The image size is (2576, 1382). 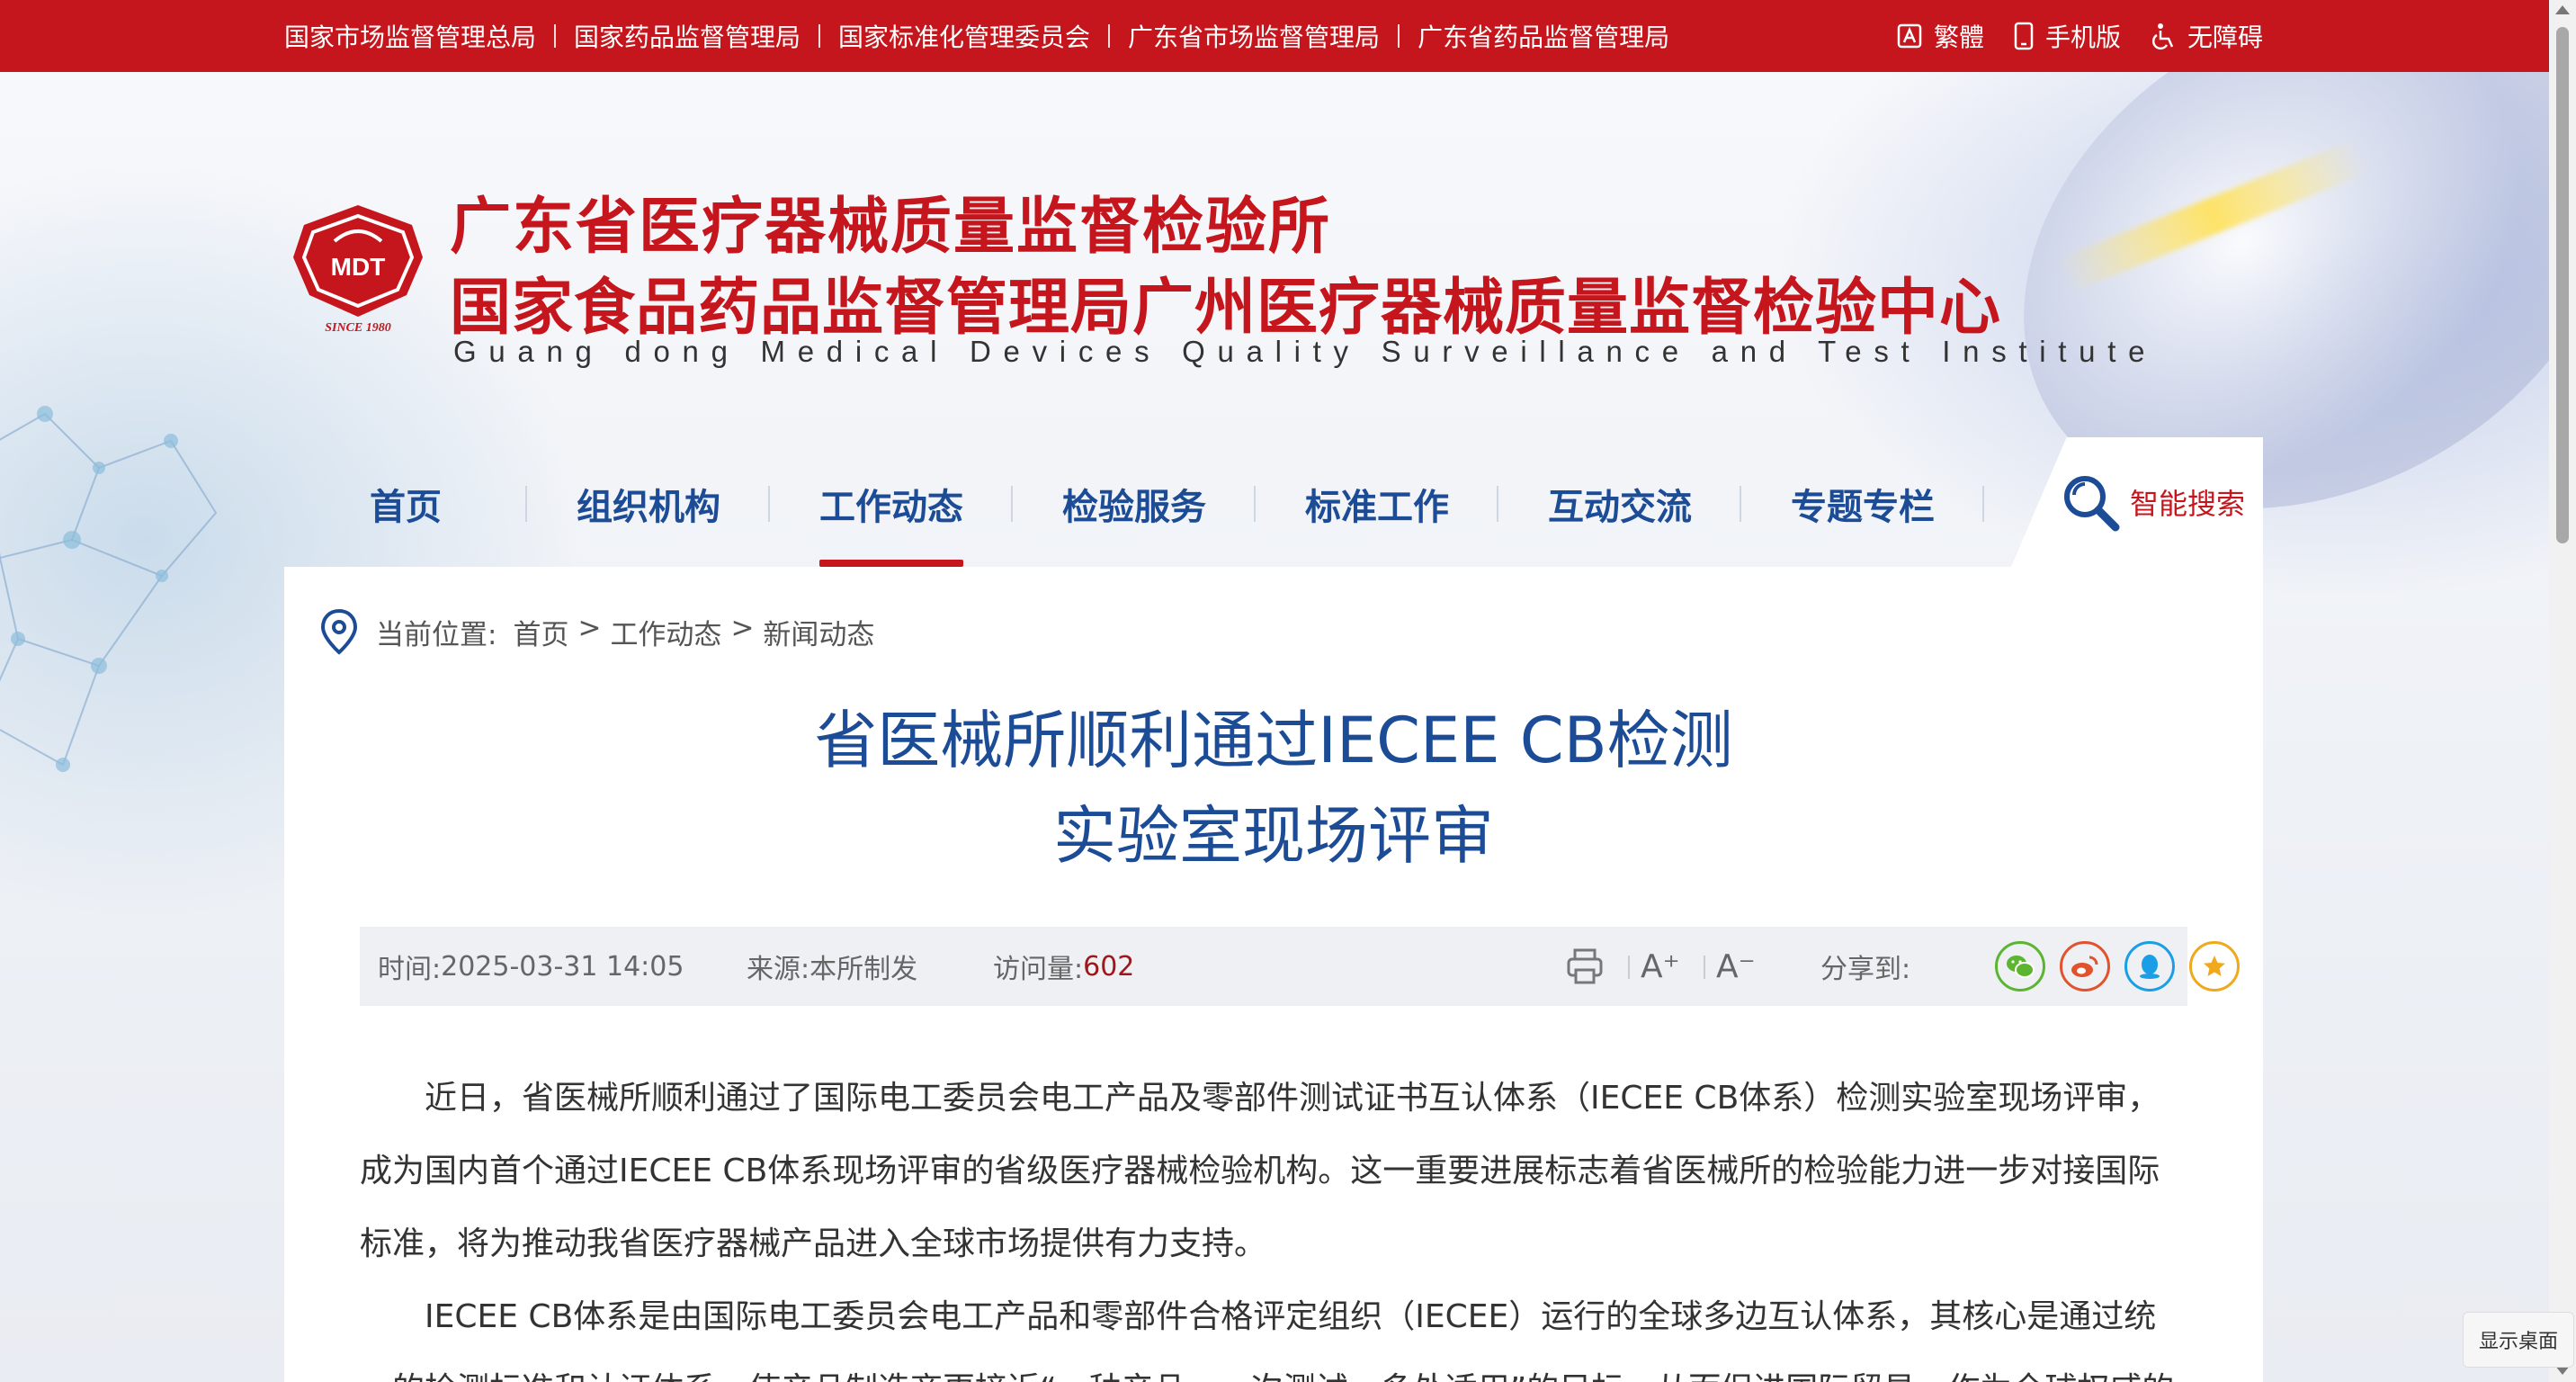 I want to click on nav-standards: 标准工作, so click(x=1377, y=504).